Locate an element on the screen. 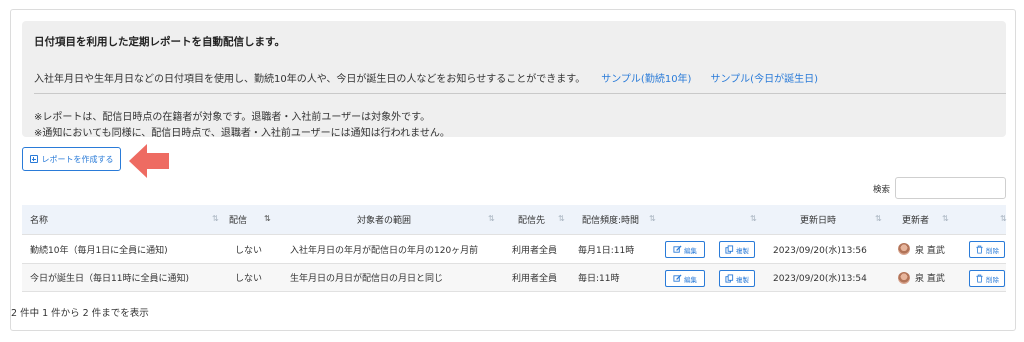  cell-updated-at: 2023/09/20(水)13:54 is located at coordinates (820, 279).